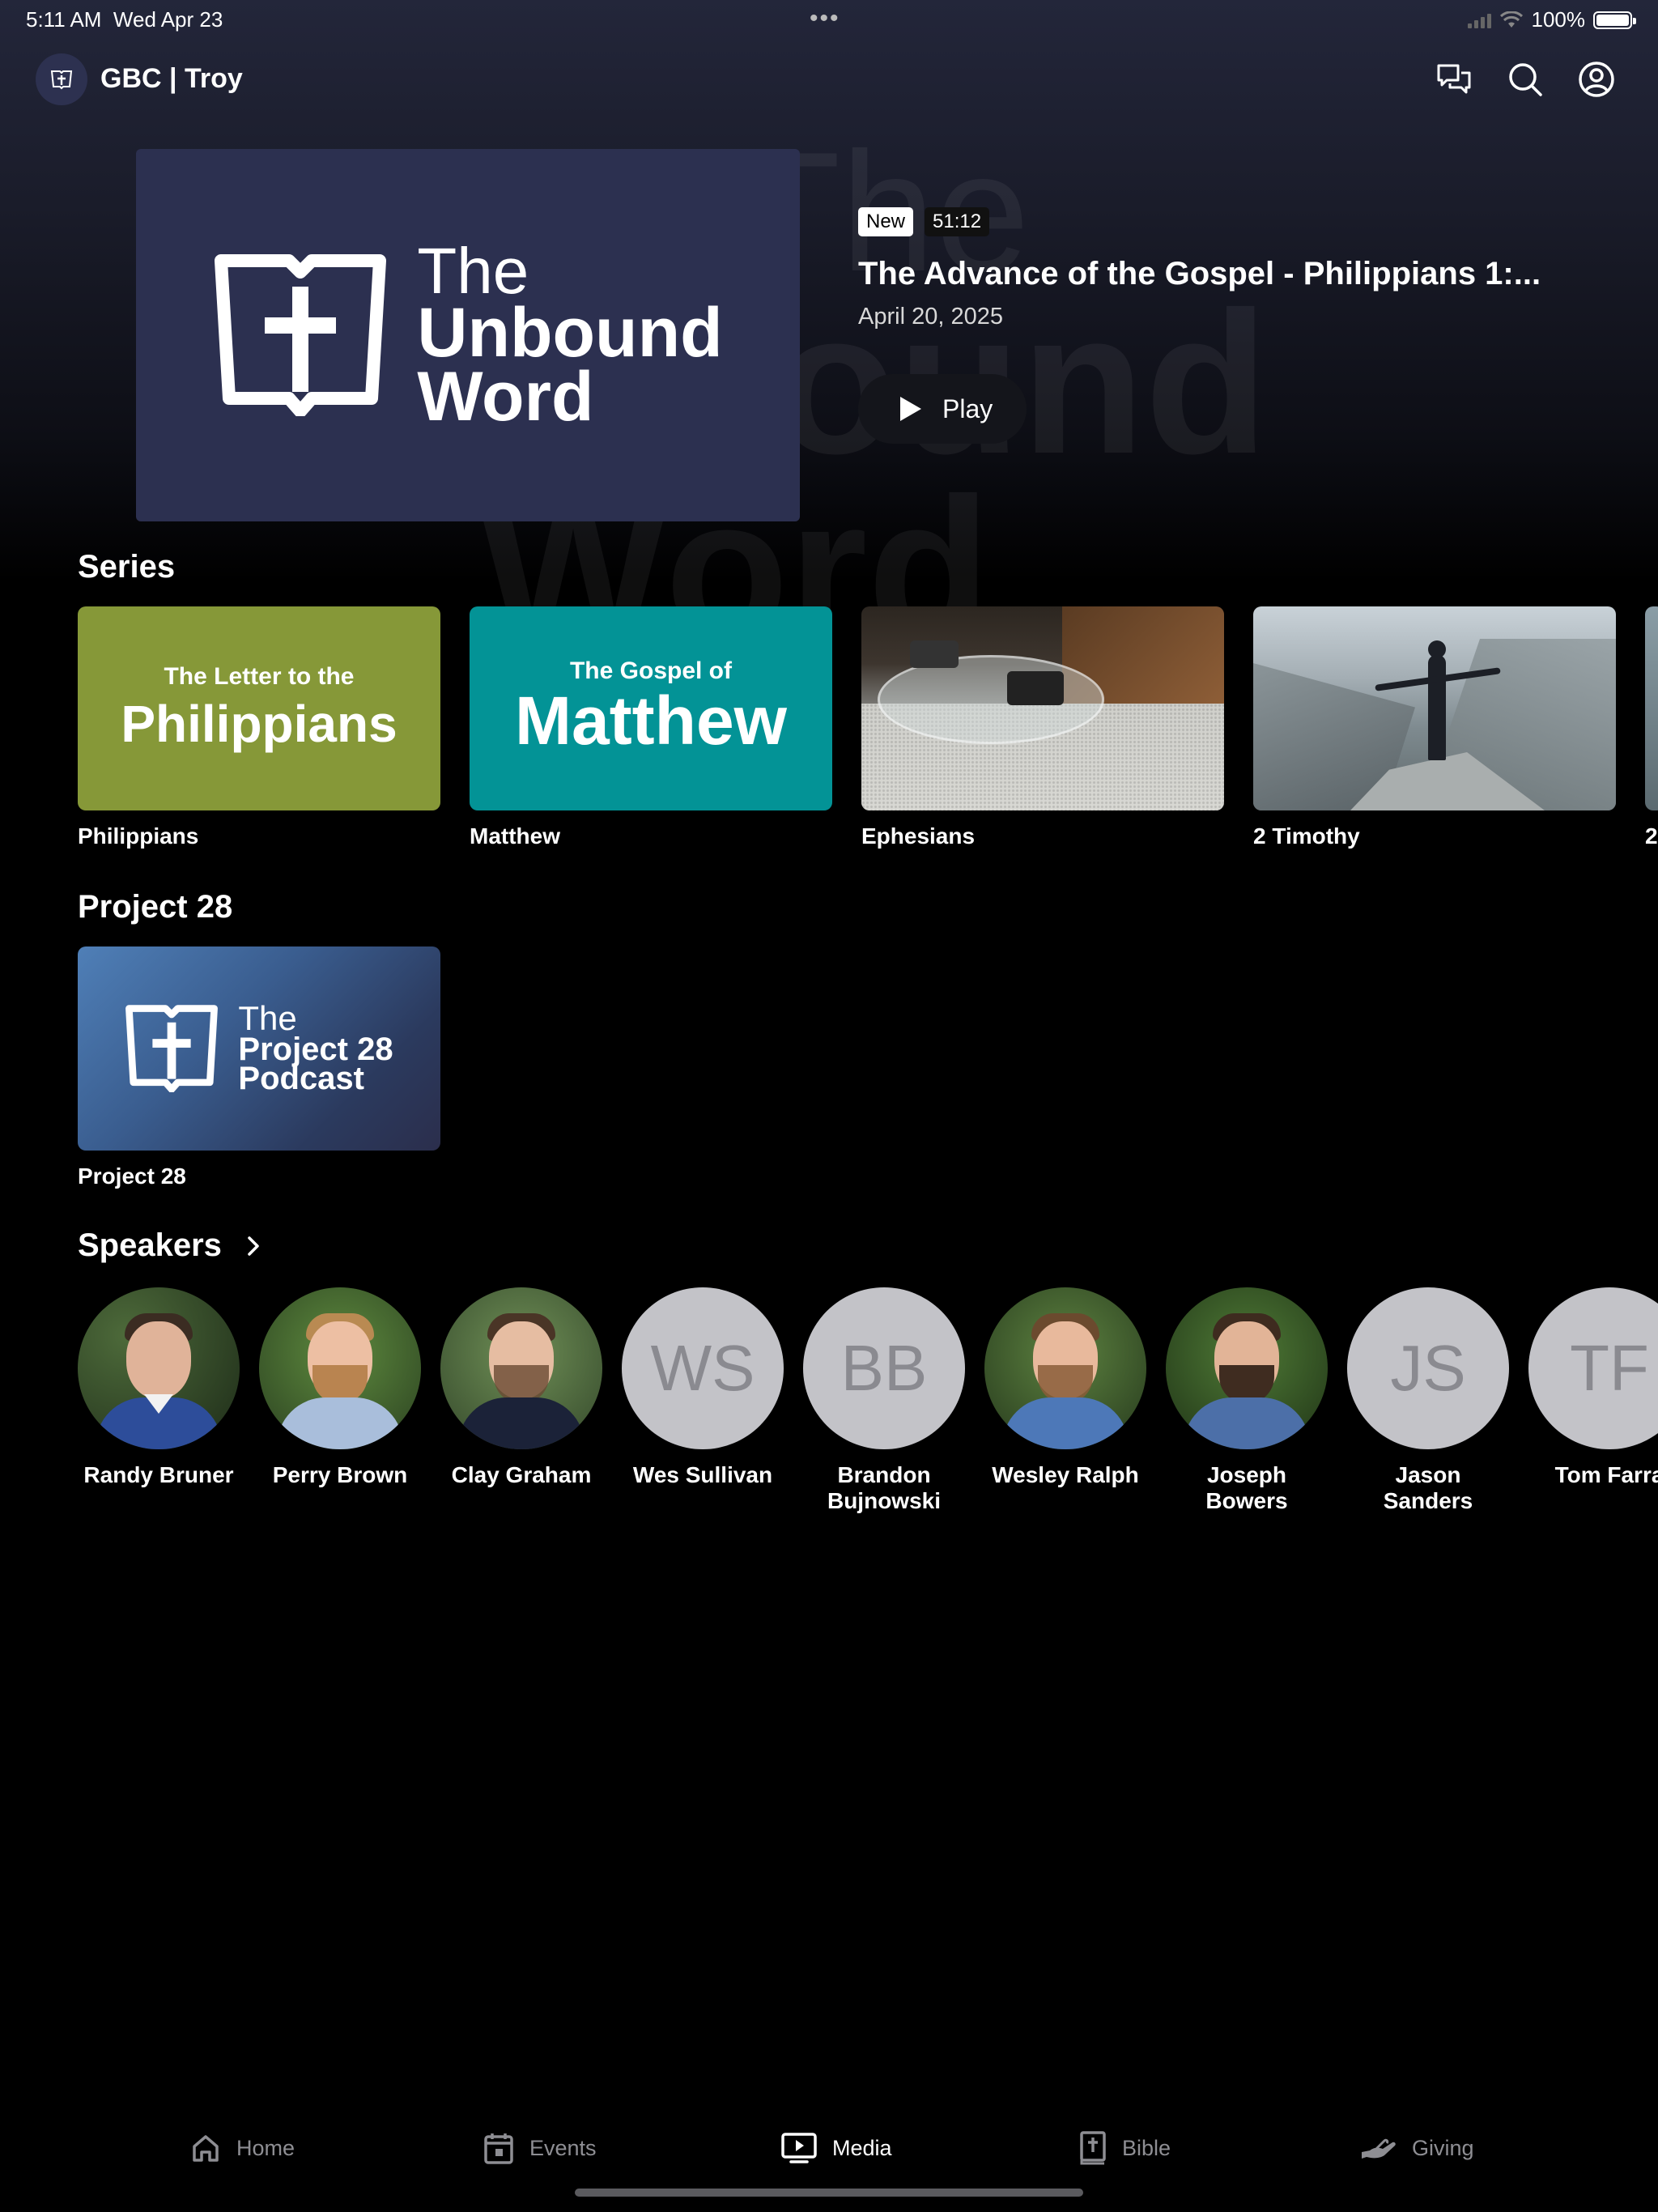  Describe the element at coordinates (799, 2148) in the screenshot. I see `tv-play-icon` at that location.